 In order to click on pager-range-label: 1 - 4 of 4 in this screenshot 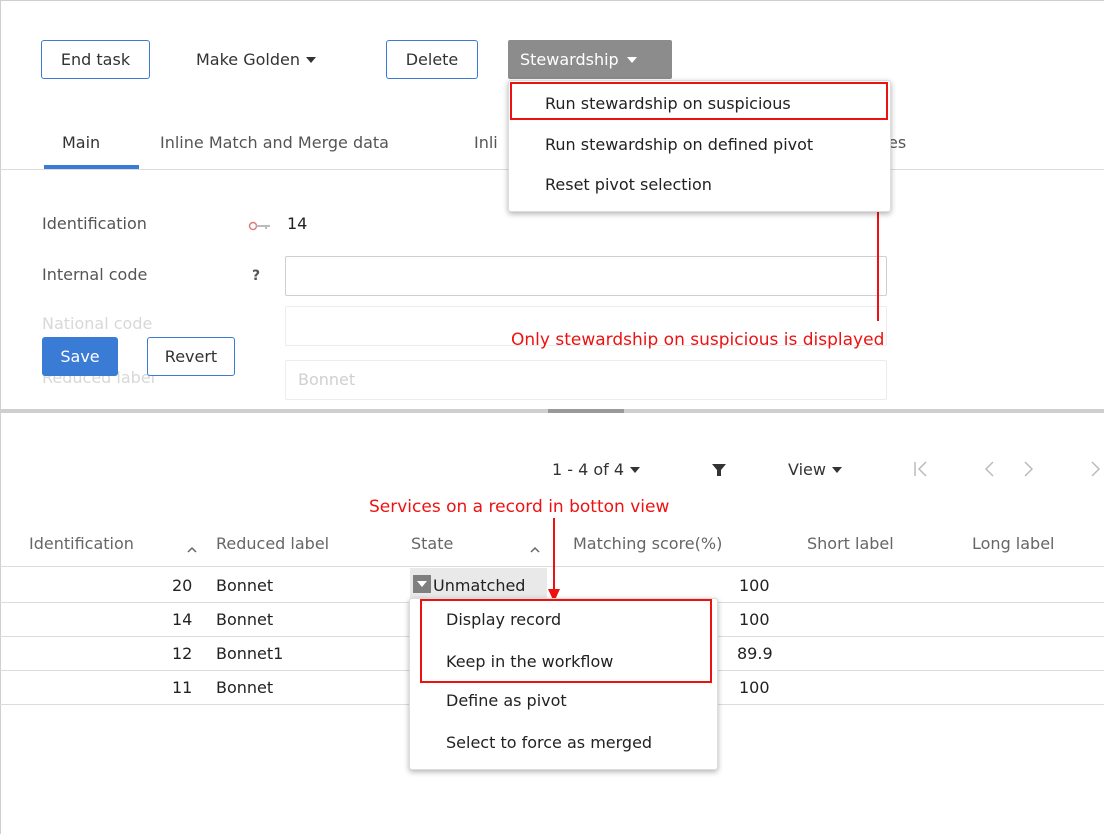, I will do `click(588, 469)`.